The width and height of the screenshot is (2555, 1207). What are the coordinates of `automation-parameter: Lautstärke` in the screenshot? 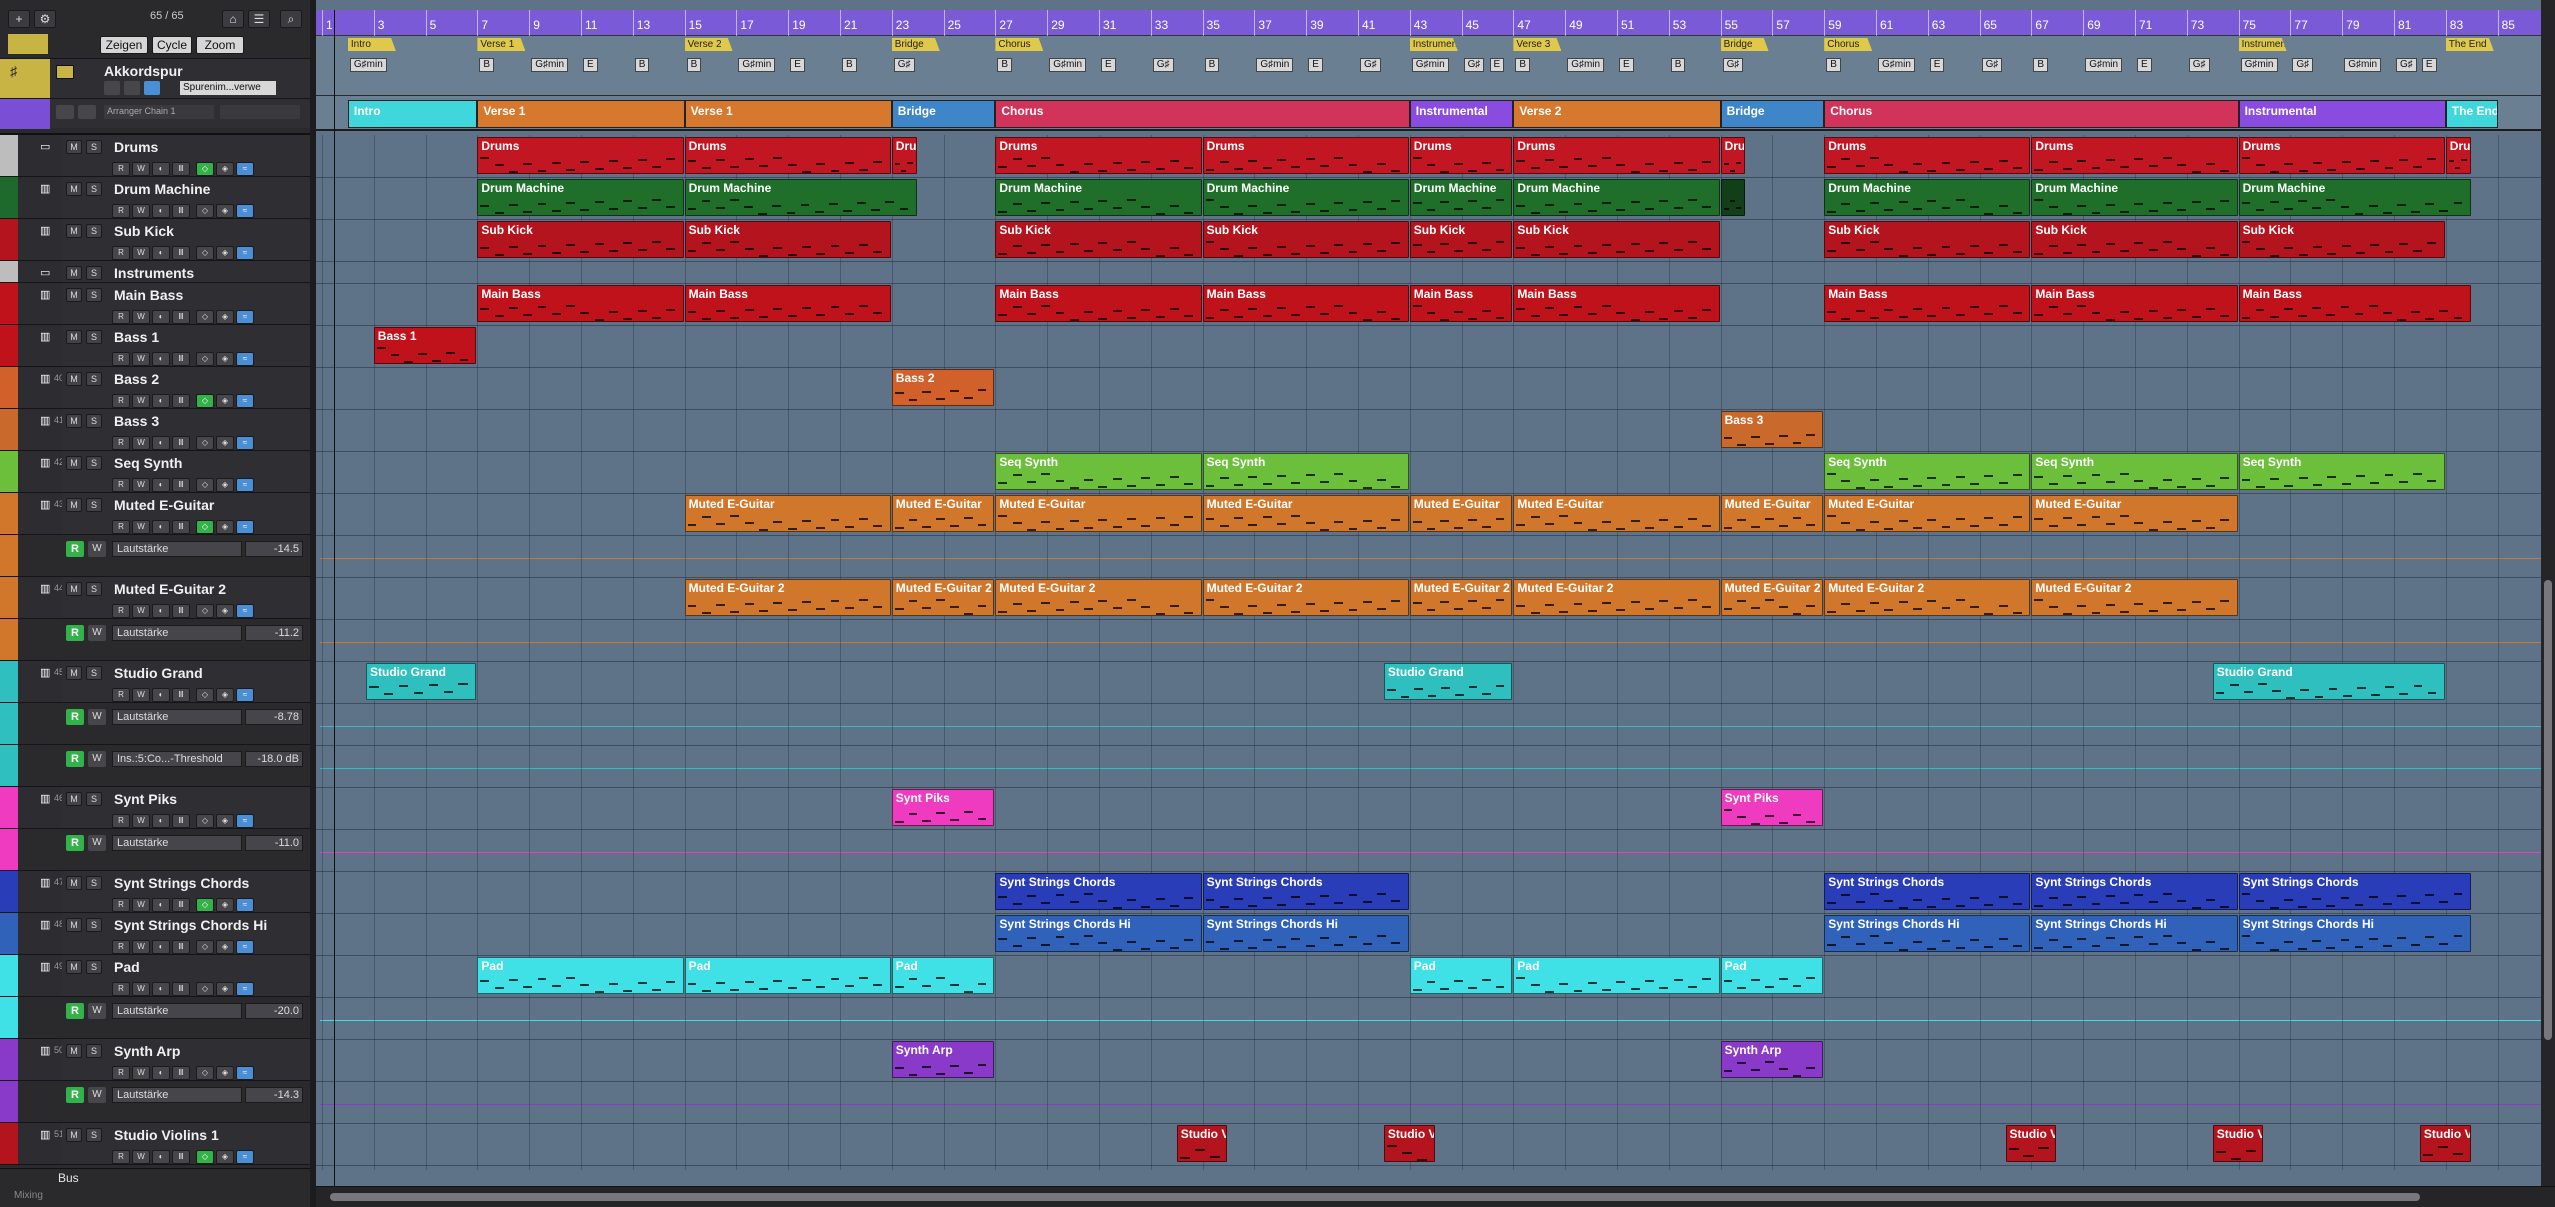 It's located at (177, 633).